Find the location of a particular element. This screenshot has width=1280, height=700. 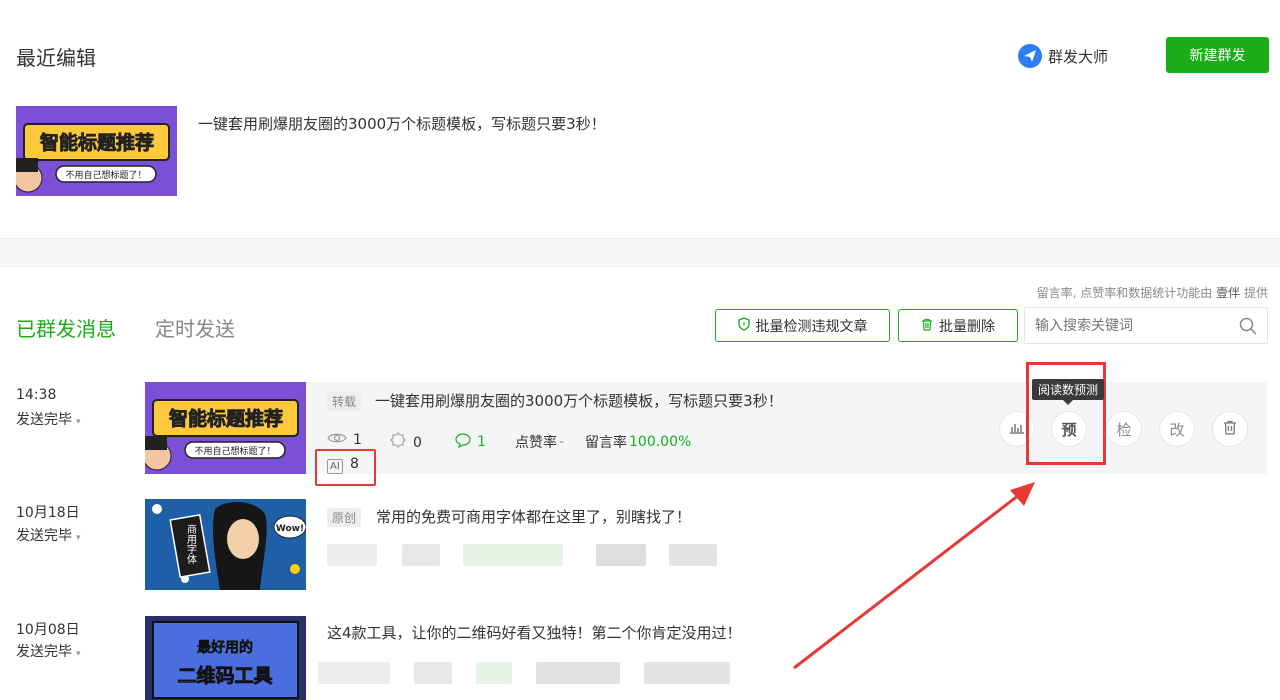

eye-icon is located at coordinates (337, 440).